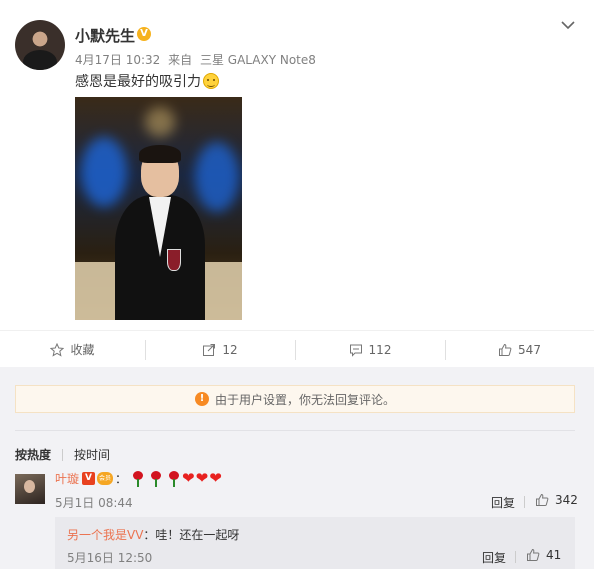 The width and height of the screenshot is (594, 569). Describe the element at coordinates (258, 60) in the screenshot. I see `source-device: 三星 GALAXY Note8` at that location.